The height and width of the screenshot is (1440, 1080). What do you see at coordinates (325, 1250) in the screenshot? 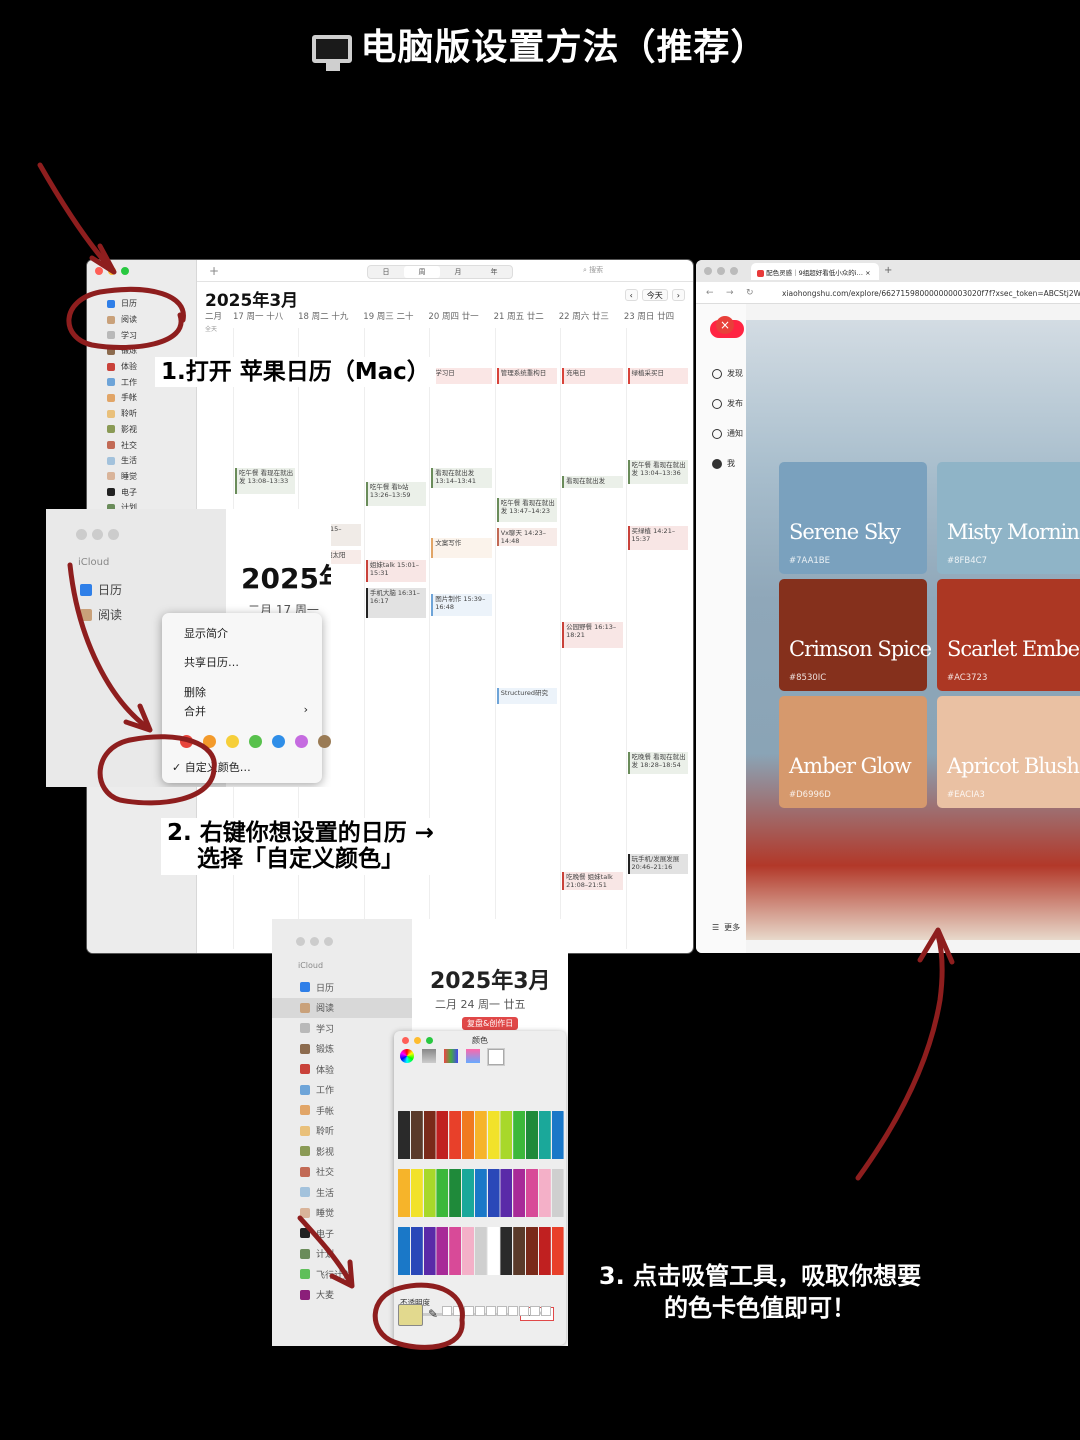
I see `arrow-step3` at bounding box center [325, 1250].